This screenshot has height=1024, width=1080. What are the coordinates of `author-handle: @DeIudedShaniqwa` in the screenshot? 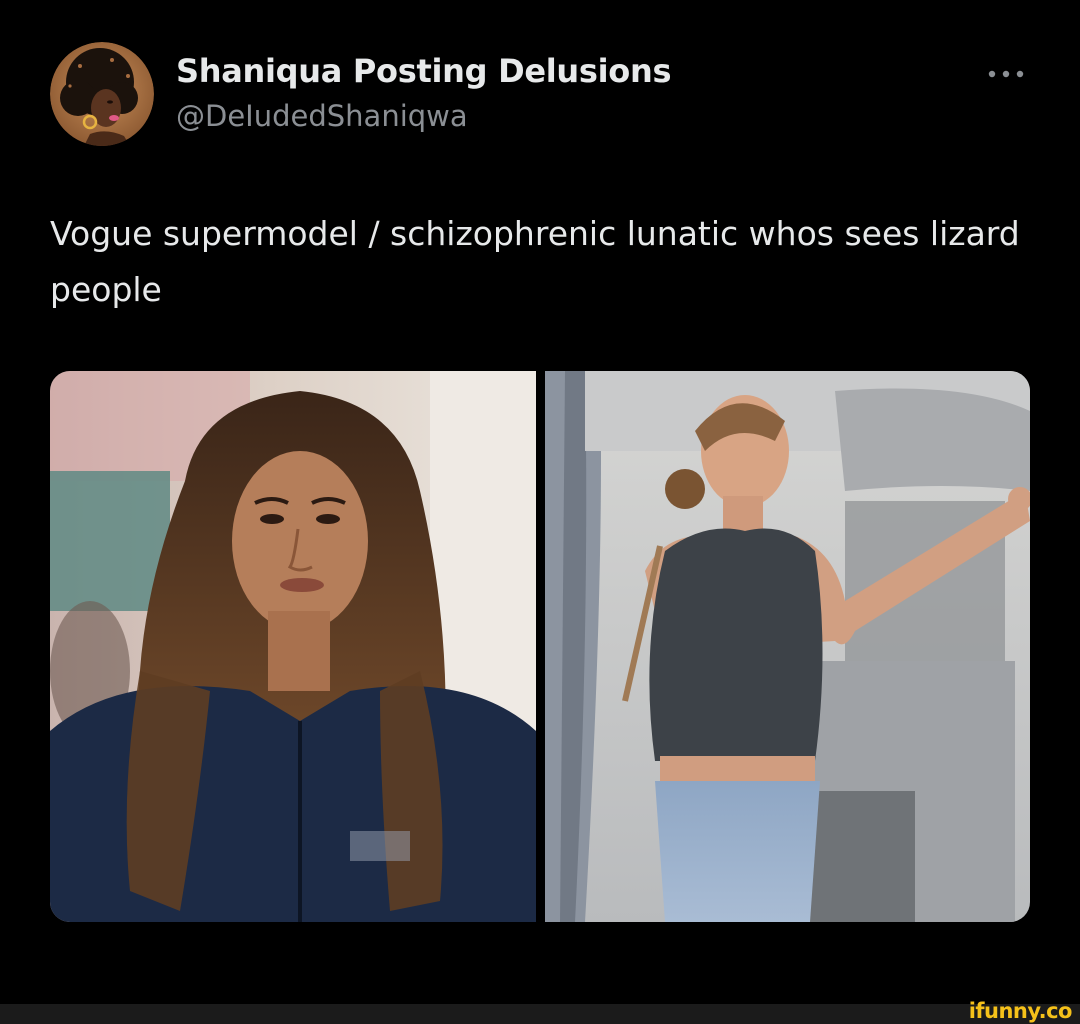 It's located at (322, 116).